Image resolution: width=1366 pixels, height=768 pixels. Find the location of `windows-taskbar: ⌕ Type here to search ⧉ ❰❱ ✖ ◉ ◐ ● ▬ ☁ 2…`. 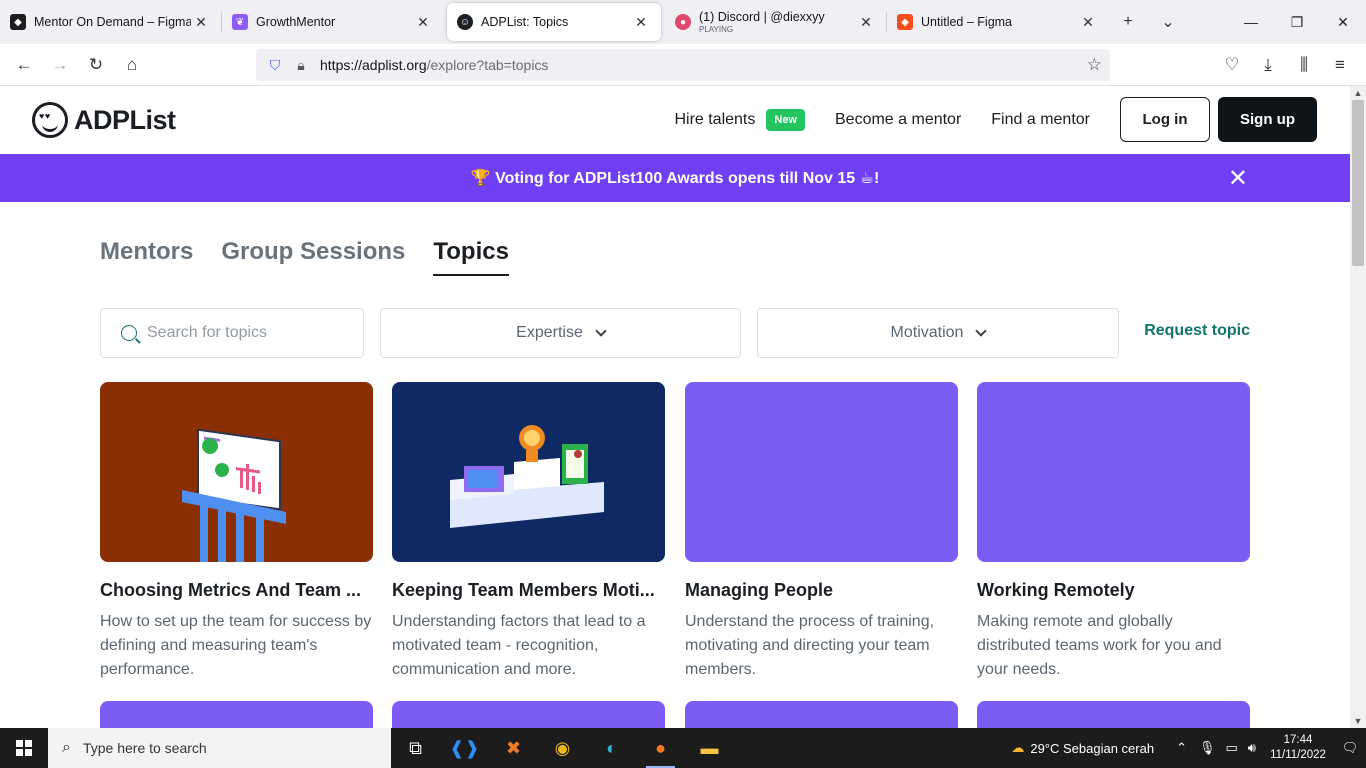

windows-taskbar: ⌕ Type here to search ⧉ ❰❱ ✖ ◉ ◐ ● ▬ ☁ 2… is located at coordinates (683, 748).